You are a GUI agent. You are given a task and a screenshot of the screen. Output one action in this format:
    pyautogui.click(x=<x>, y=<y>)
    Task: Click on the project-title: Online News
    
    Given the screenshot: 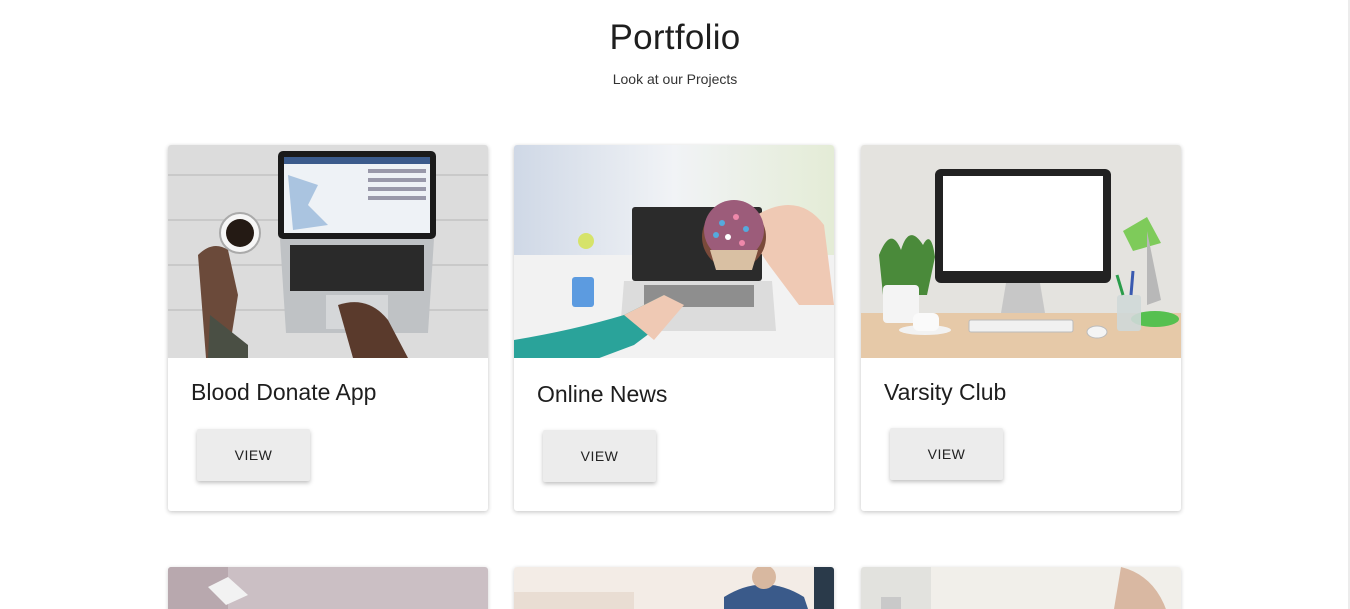 What is the action you would take?
    pyautogui.click(x=602, y=394)
    